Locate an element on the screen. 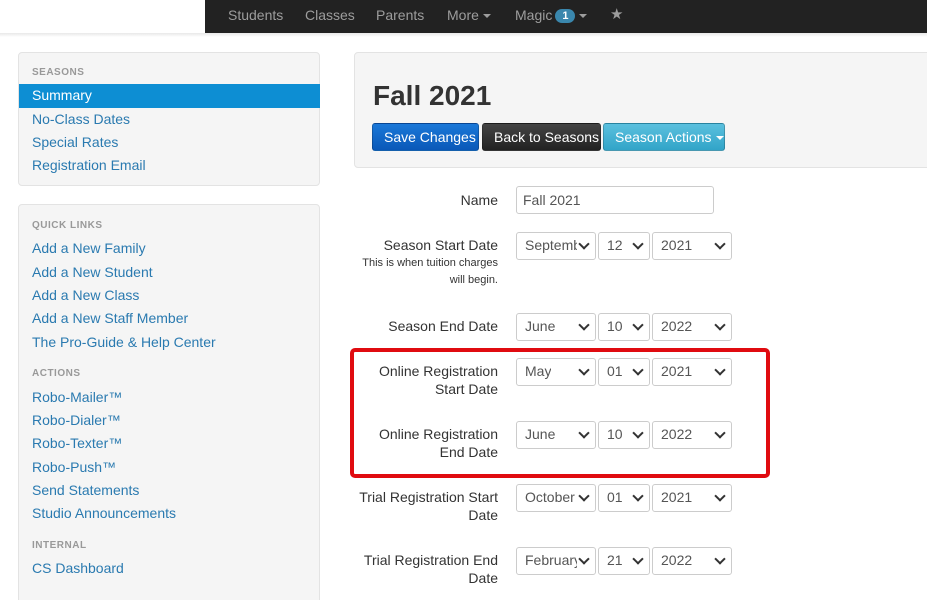 Image resolution: width=927 pixels, height=600 pixels. nav-more-label: More is located at coordinates (463, 15).